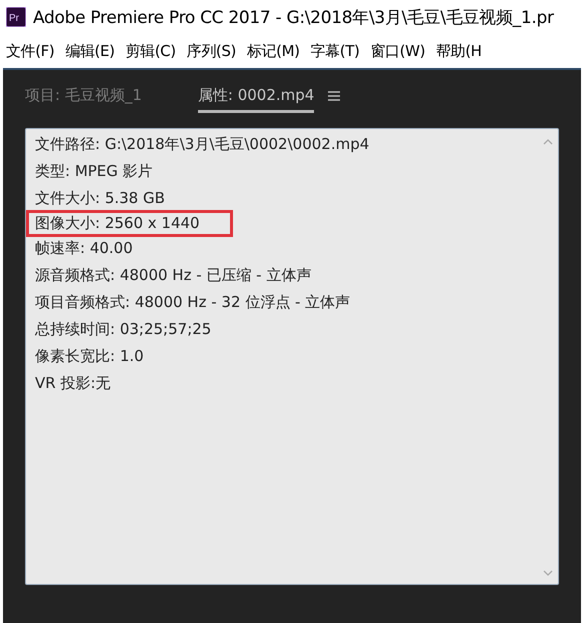 The height and width of the screenshot is (623, 584). What do you see at coordinates (90, 51) in the screenshot?
I see `menu-item: 编辑(E)` at bounding box center [90, 51].